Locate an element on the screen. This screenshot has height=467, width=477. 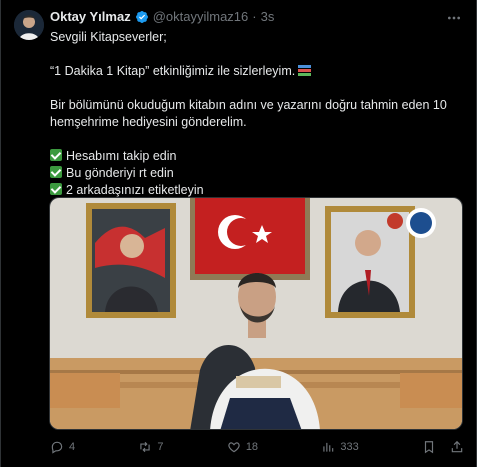
avatar-image is located at coordinates (29, 25).